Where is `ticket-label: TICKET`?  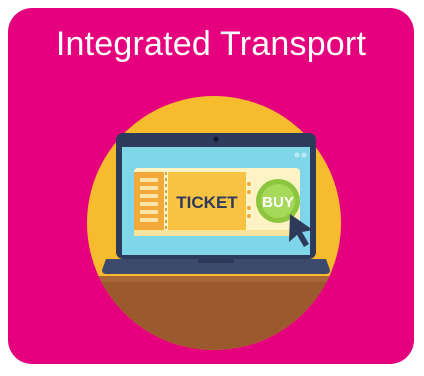 ticket-label: TICKET is located at coordinates (207, 202).